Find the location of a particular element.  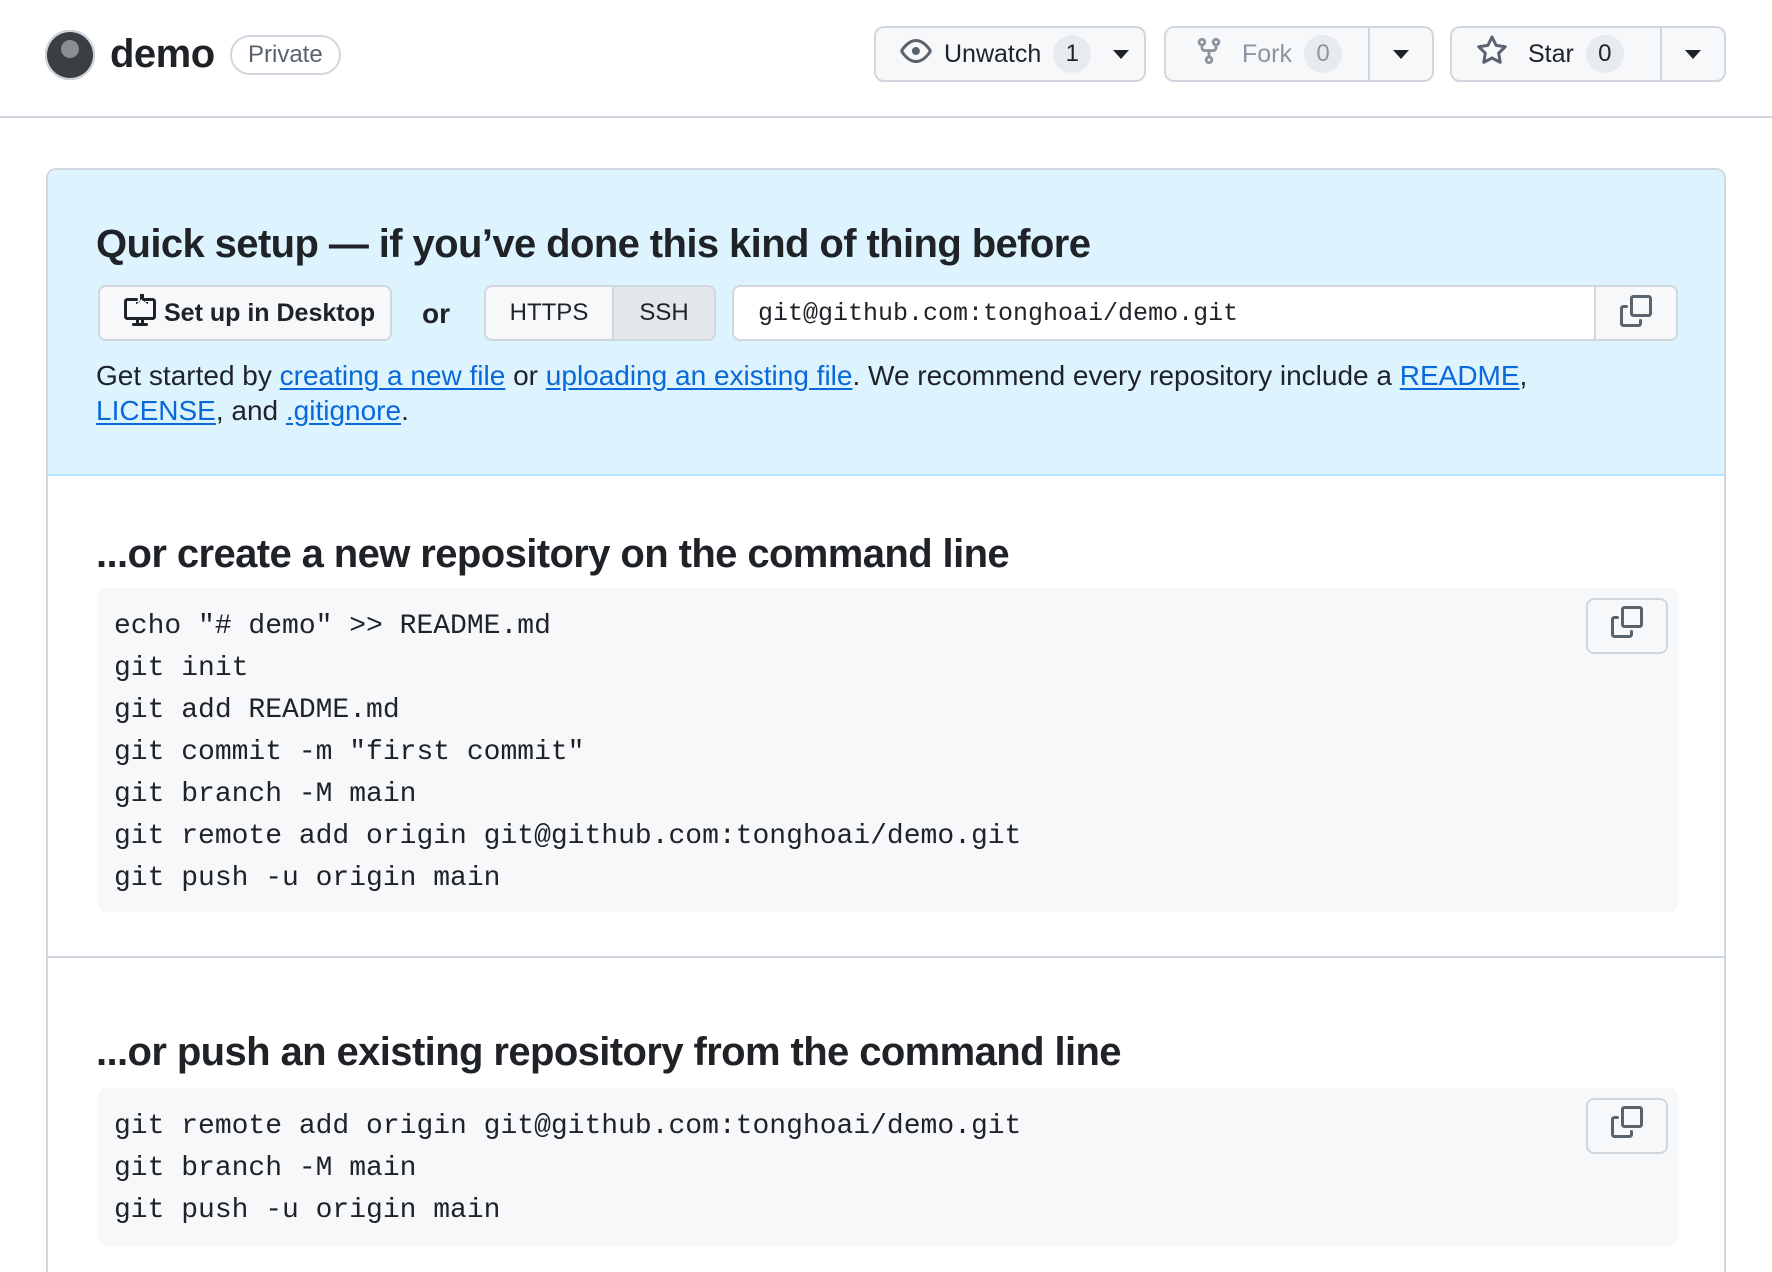

copy-create-commands-button is located at coordinates (1627, 626).